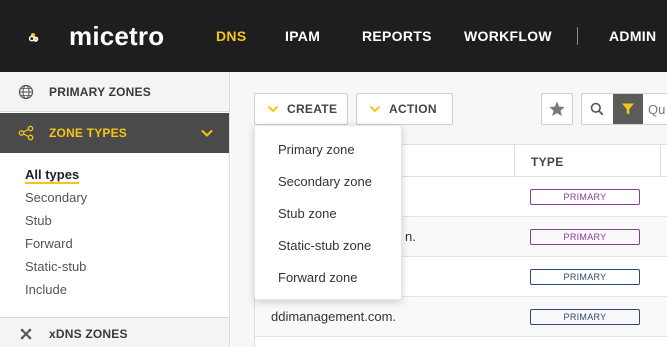 The image size is (667, 347). I want to click on action-button: ACTION, so click(404, 109).